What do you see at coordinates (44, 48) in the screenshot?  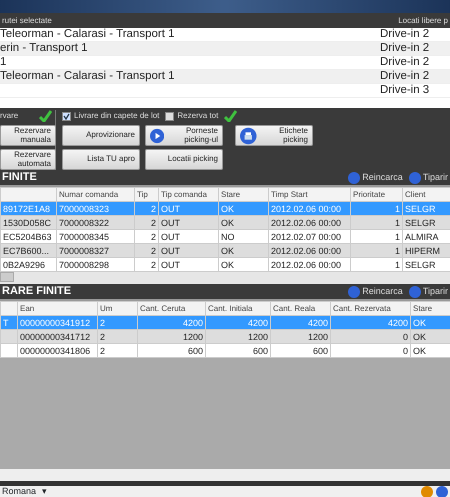 I see `route-name: erin - Transport 1` at bounding box center [44, 48].